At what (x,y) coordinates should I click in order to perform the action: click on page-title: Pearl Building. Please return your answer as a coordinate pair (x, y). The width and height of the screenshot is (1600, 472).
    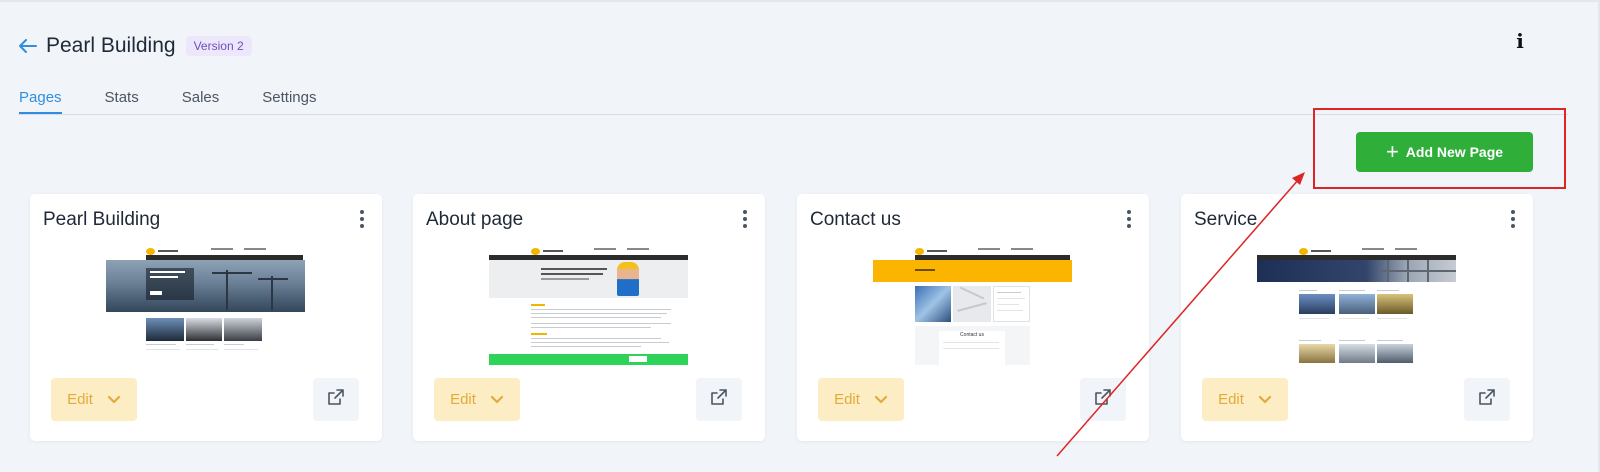
    Looking at the image, I should click on (111, 45).